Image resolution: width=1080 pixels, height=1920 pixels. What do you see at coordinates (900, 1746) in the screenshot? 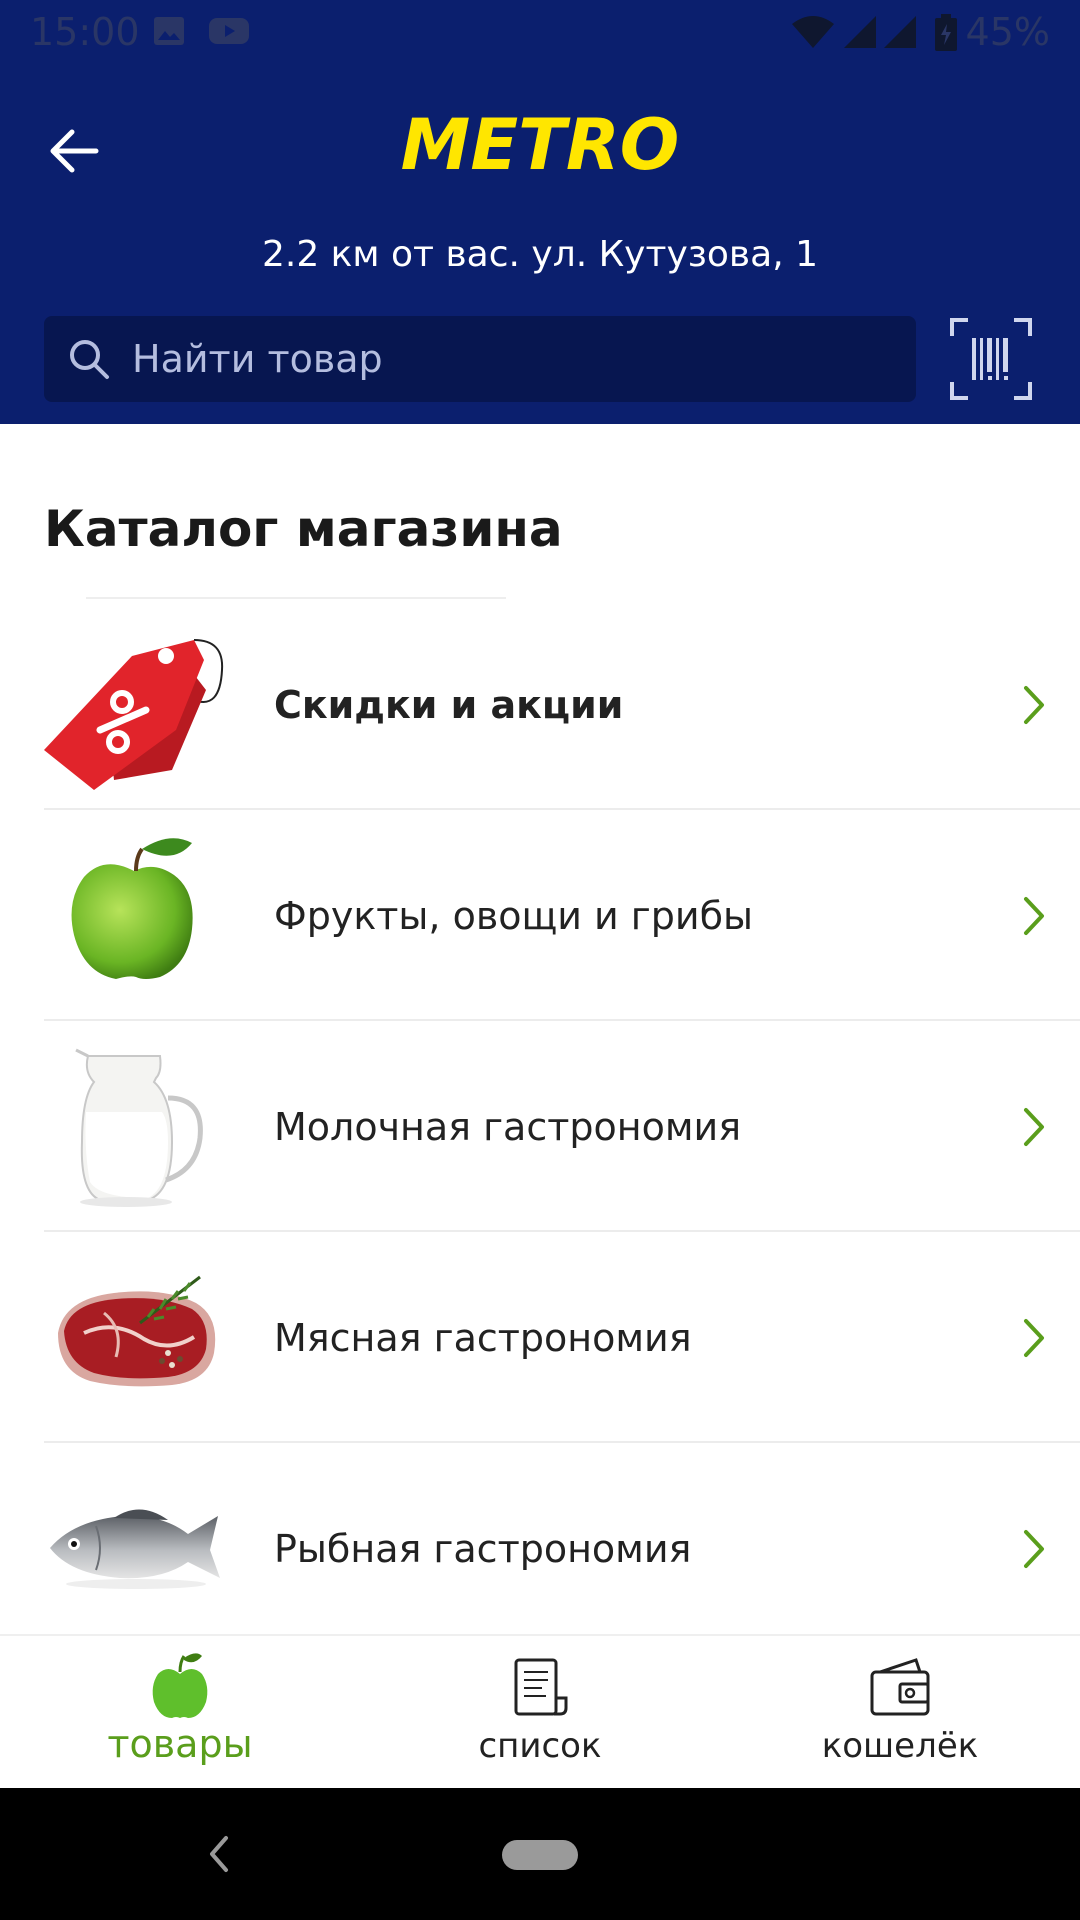
I see `nav-tab-label: кошелёк` at bounding box center [900, 1746].